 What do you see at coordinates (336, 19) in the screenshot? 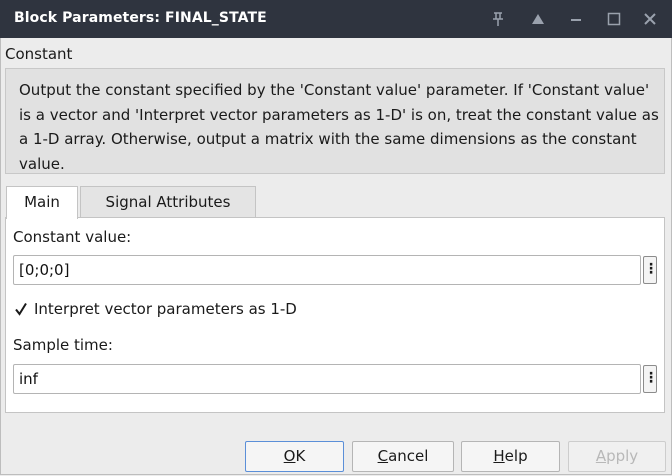
I see `title-bar: Block Parameters: FINAL_STATE` at bounding box center [336, 19].